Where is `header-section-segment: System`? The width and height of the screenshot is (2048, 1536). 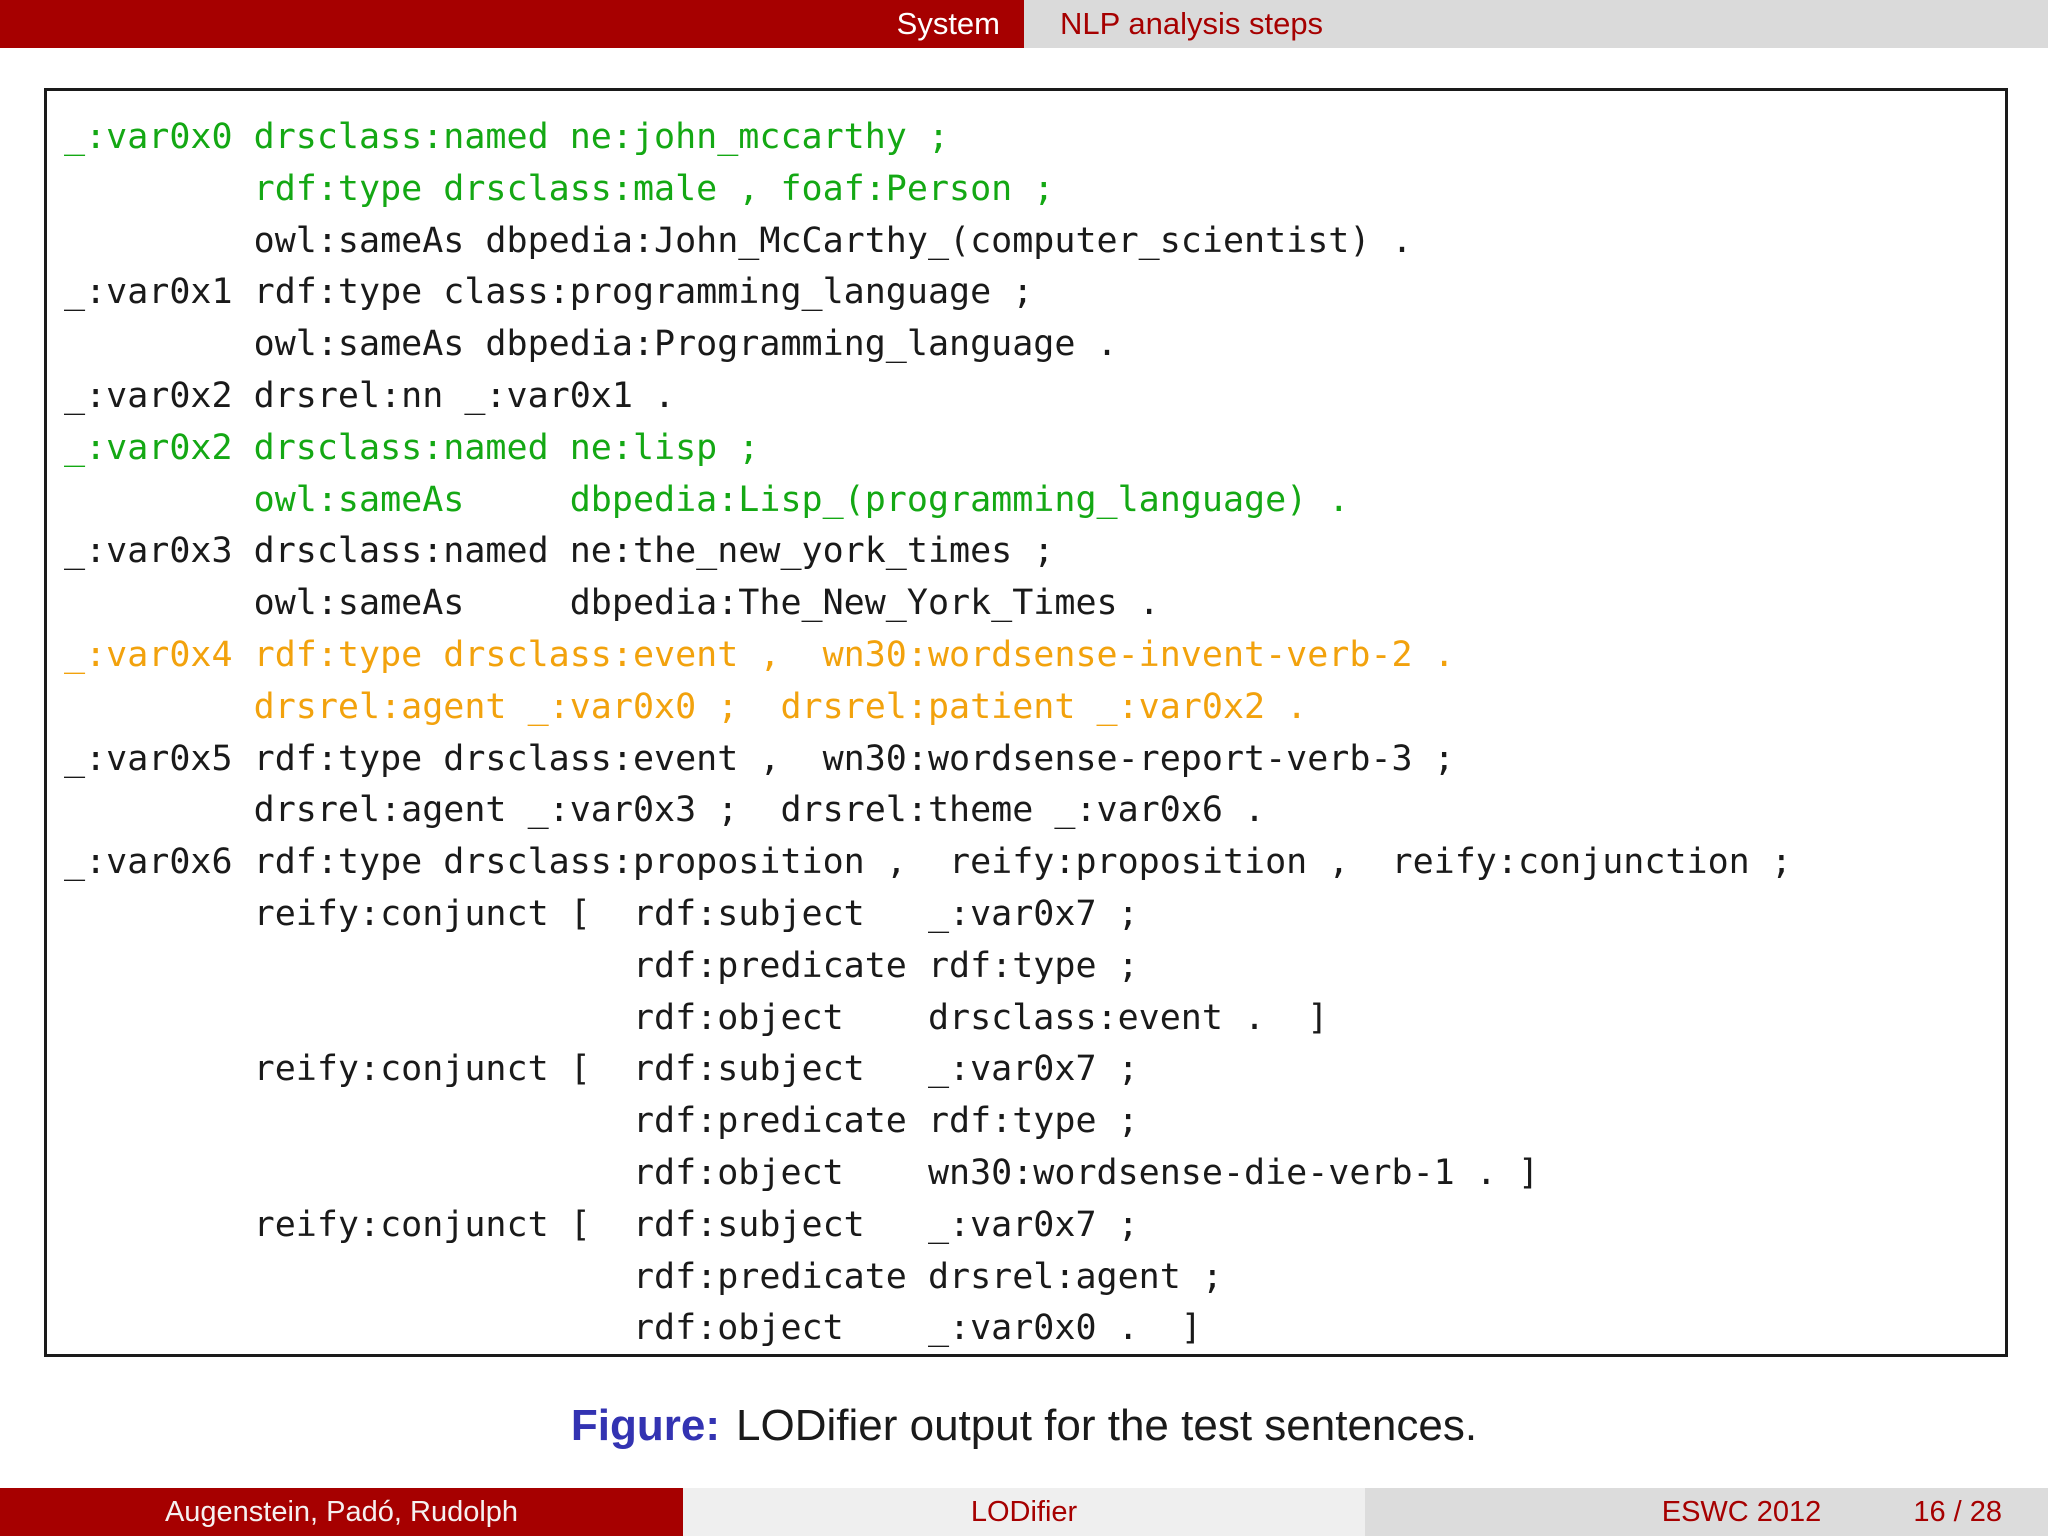
header-section-segment: System is located at coordinates (512, 24).